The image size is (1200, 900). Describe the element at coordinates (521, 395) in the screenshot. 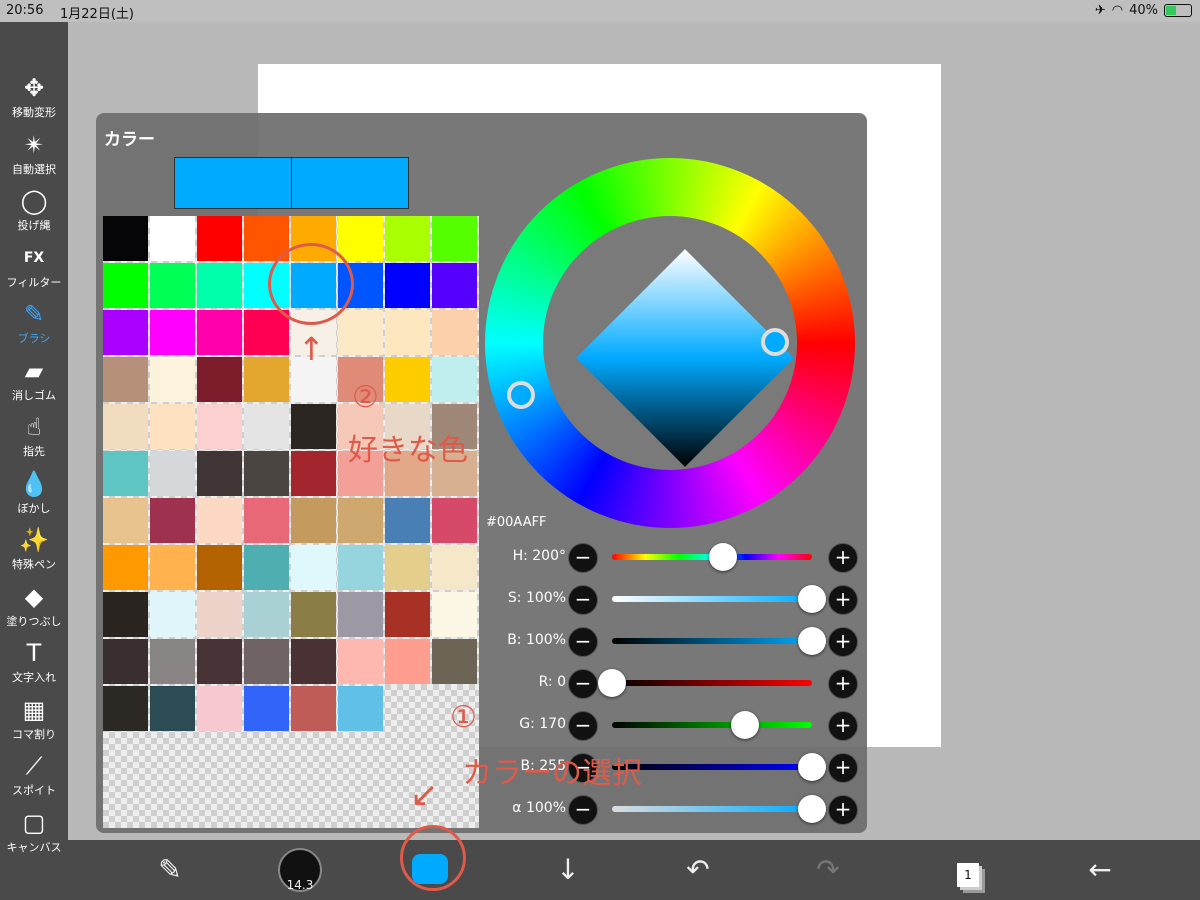

I see `hue-handle` at that location.